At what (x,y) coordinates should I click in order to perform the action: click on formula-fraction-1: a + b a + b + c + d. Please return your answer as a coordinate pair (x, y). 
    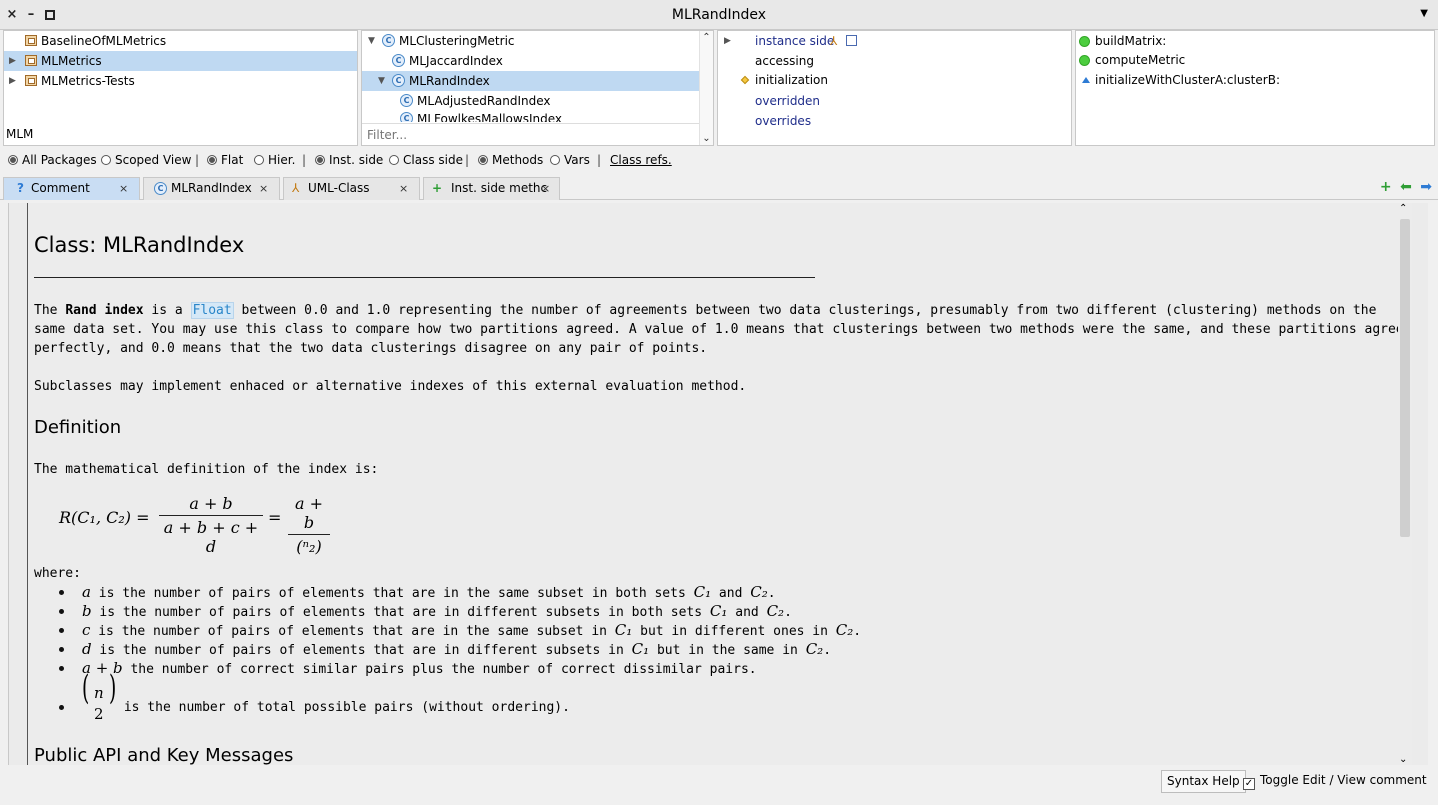
    Looking at the image, I should click on (211, 525).